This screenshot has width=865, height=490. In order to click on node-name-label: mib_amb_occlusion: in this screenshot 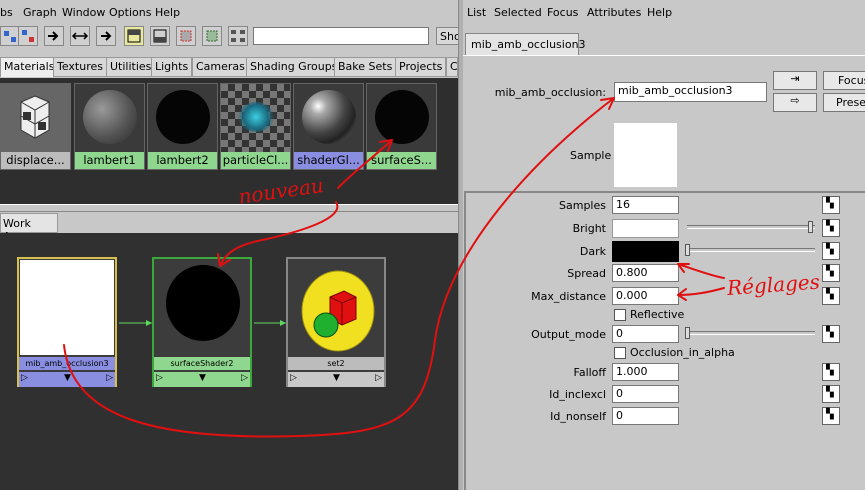, I will do `click(550, 92)`.